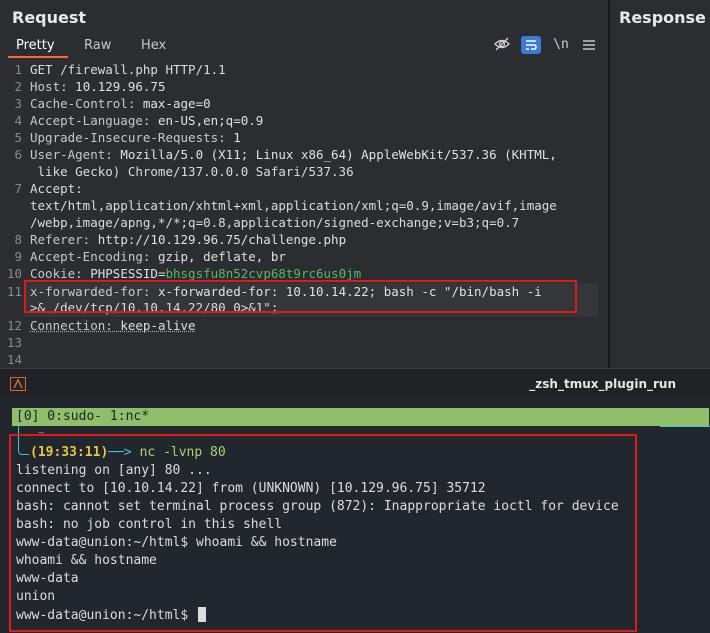  I want to click on header-accept-language: Accept-Language: en-US,en;q=0.9, so click(146, 120).